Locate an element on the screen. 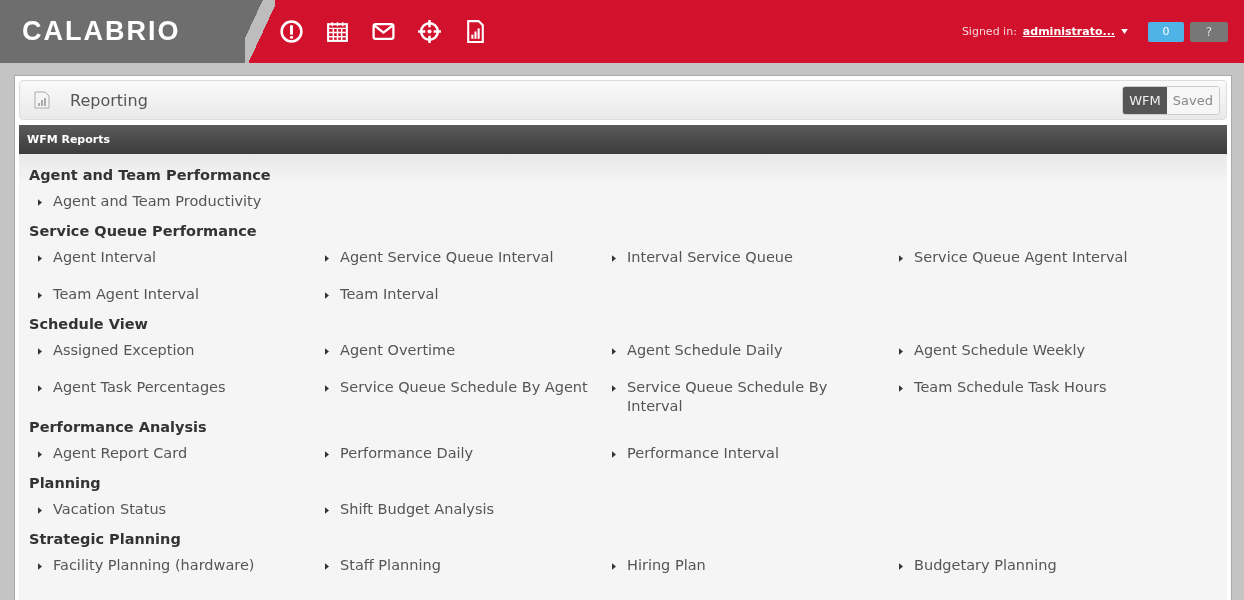 This screenshot has width=1244, height=600. report-link: Service Queue Schedule By Interval is located at coordinates (752, 397).